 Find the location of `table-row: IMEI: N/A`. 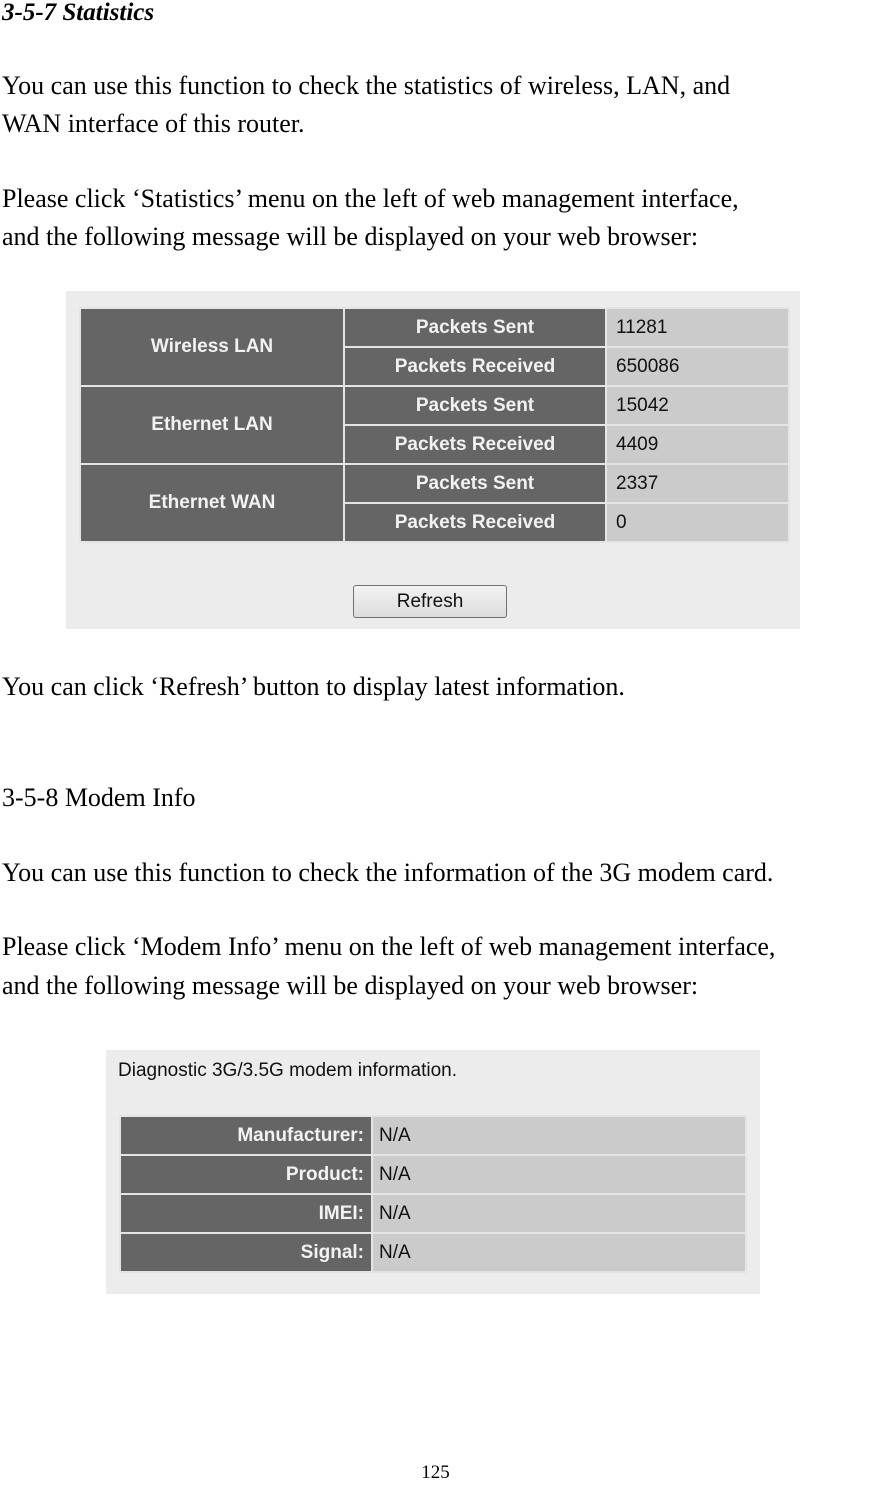

table-row: IMEI: N/A is located at coordinates (433, 1213).